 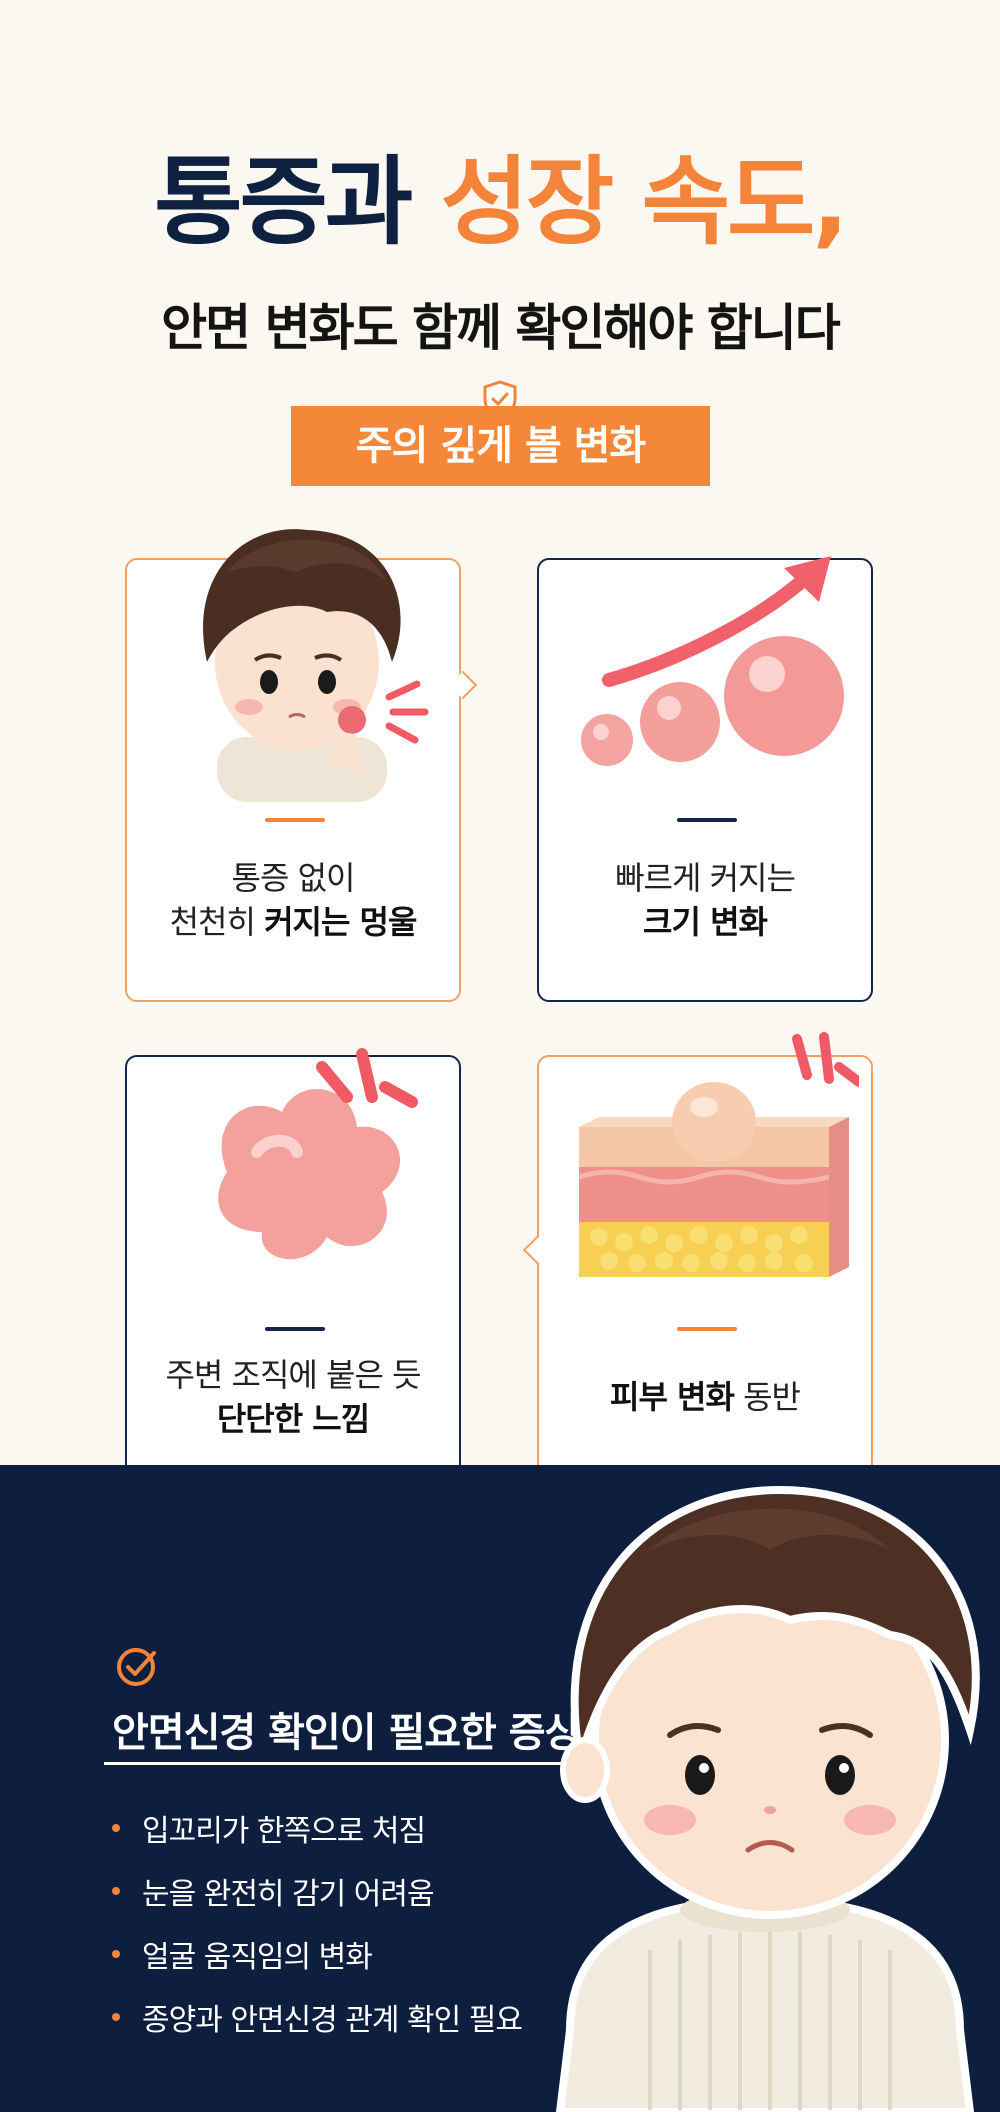 I want to click on headline: 통증과 성장 속도,, so click(x=500, y=202).